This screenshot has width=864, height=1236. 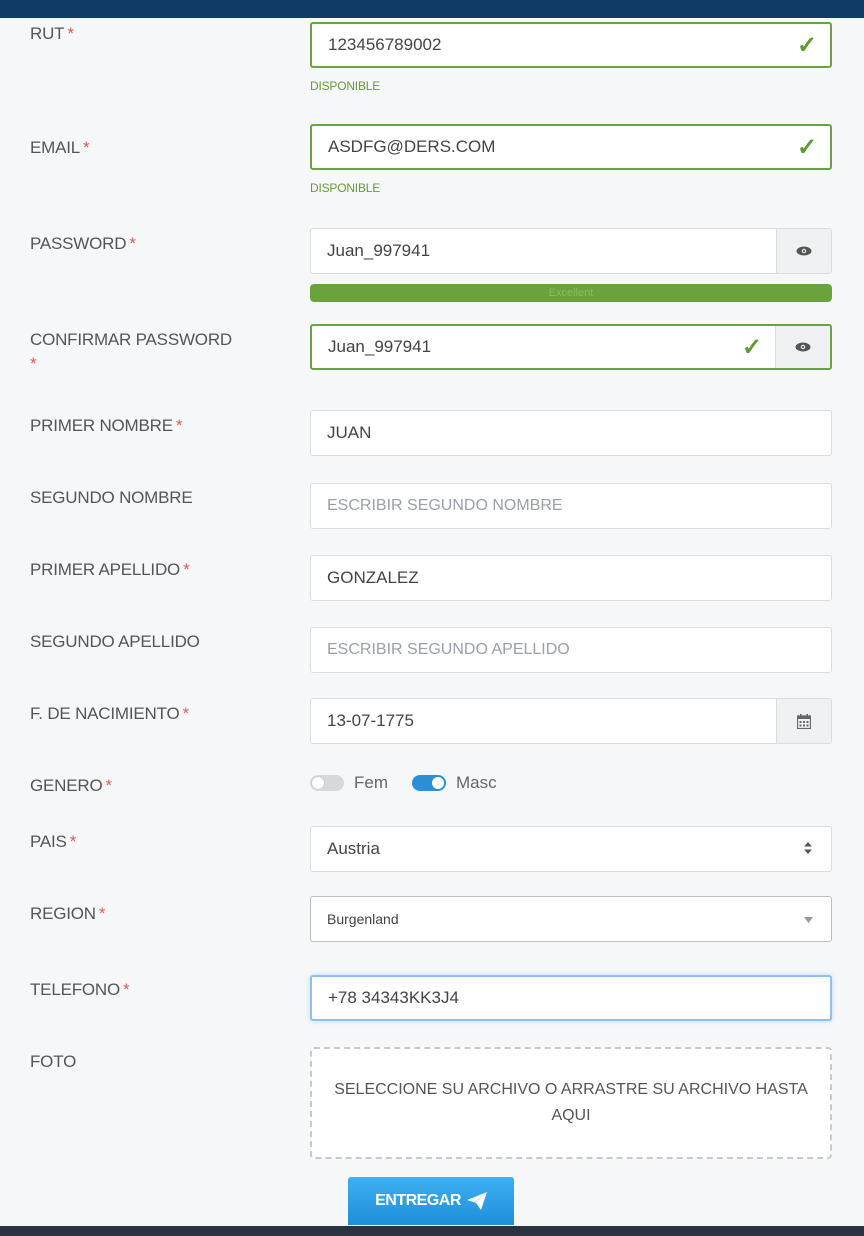 What do you see at coordinates (75, 989) in the screenshot?
I see `phone-label-text: TELEFONO` at bounding box center [75, 989].